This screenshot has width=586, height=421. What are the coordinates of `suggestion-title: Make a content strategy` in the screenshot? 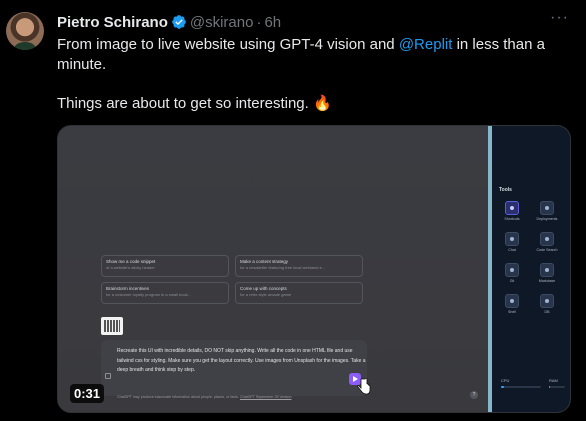 It's located at (264, 261).